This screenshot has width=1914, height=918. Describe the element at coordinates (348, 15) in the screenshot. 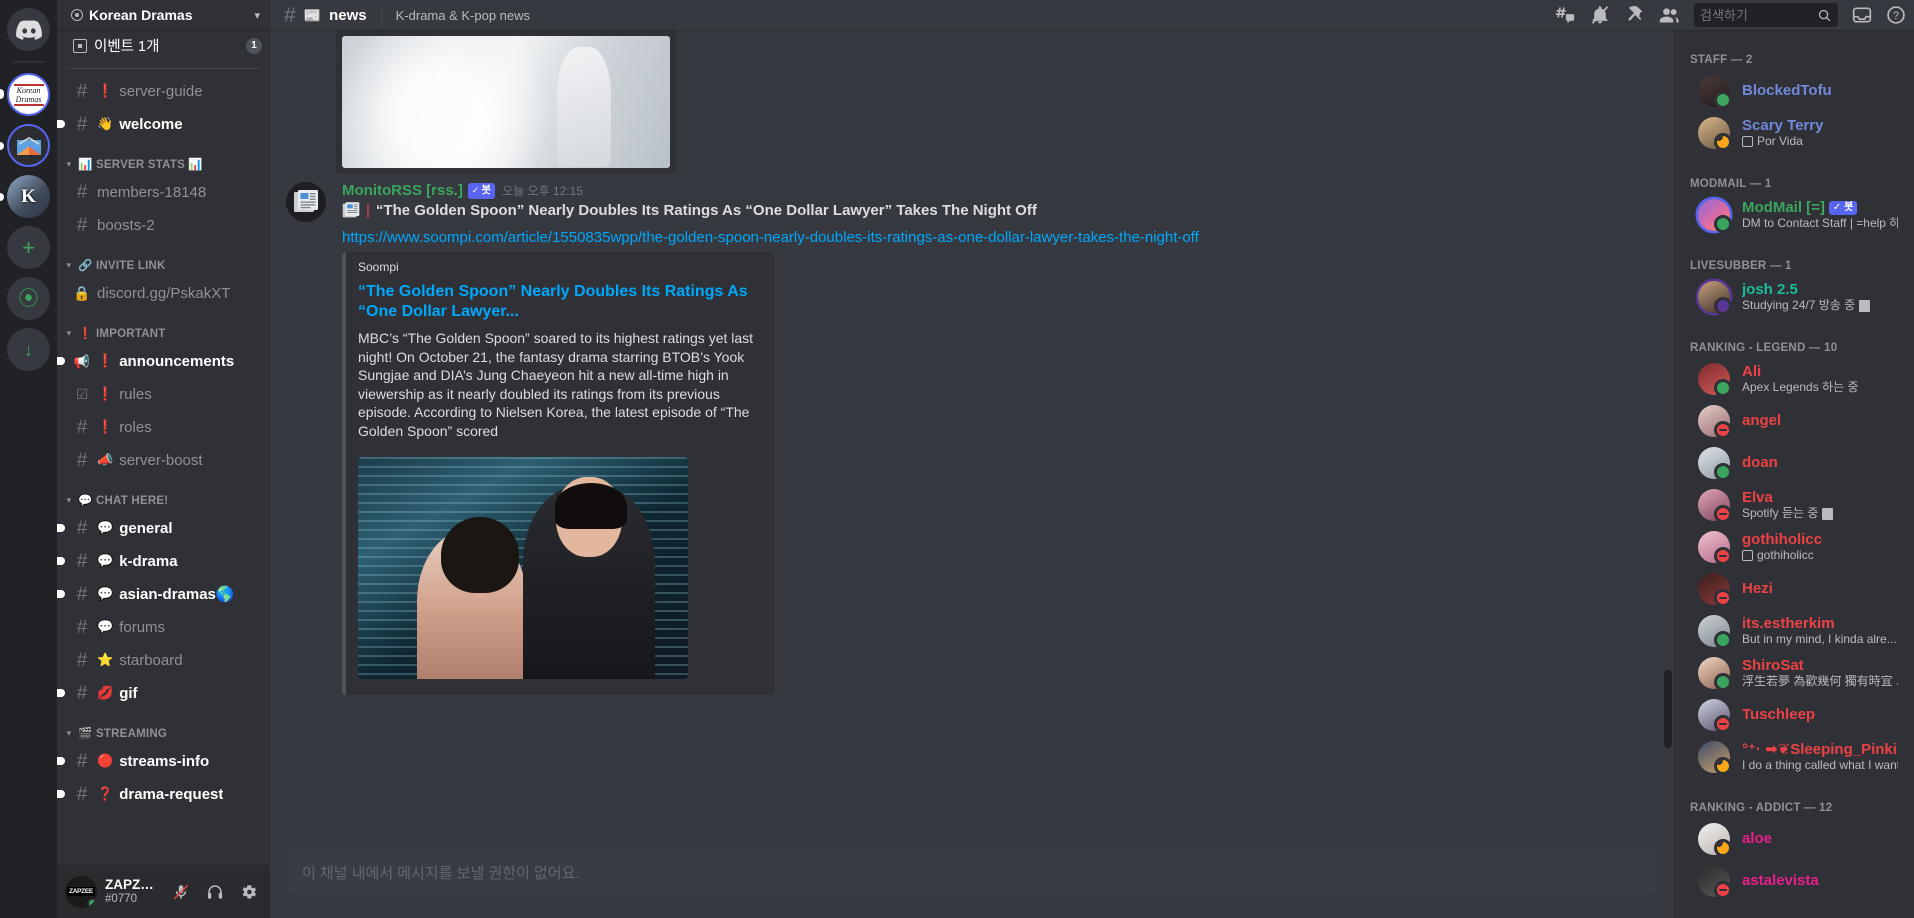

I see `page-title: news` at that location.